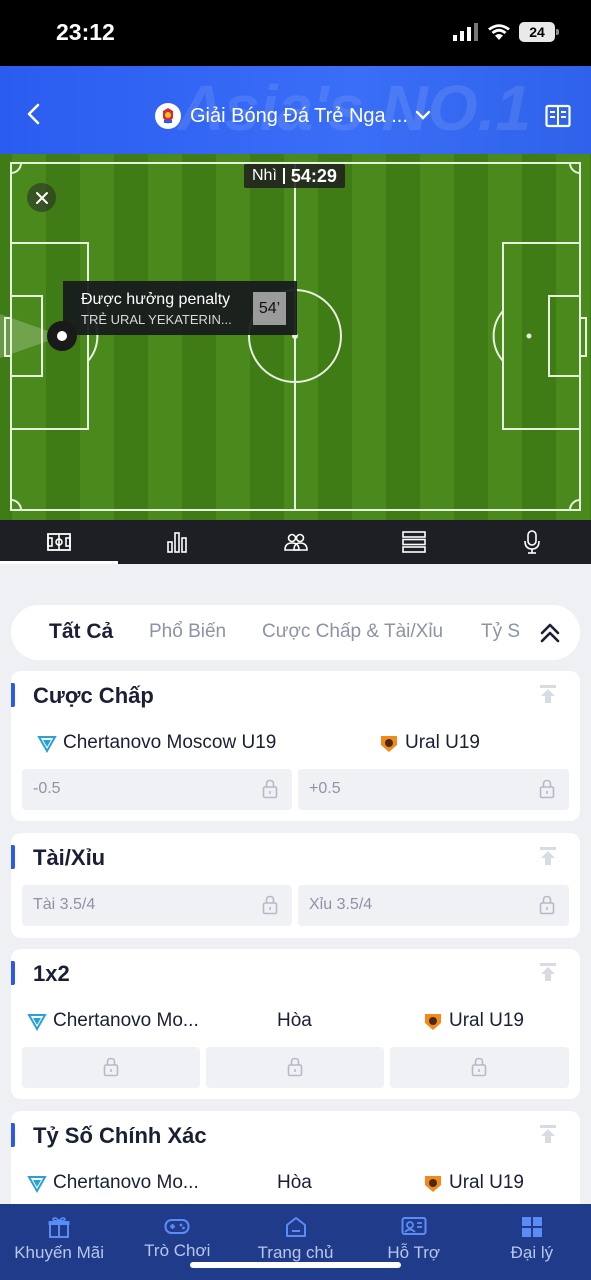 The image size is (591, 1280). I want to click on status-time: 23:12, so click(85, 32).